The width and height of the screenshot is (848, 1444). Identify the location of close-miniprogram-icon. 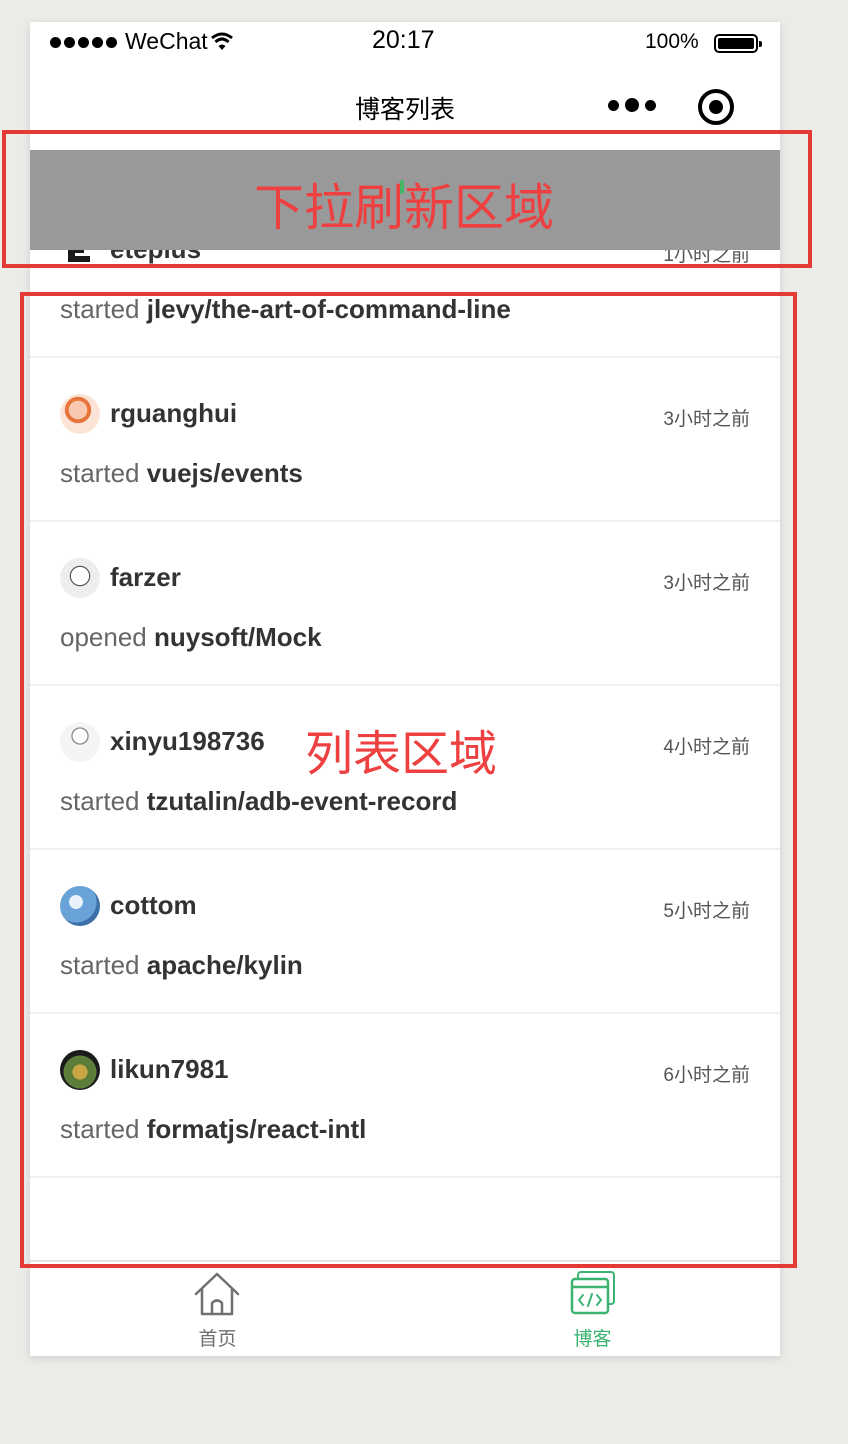
(716, 107).